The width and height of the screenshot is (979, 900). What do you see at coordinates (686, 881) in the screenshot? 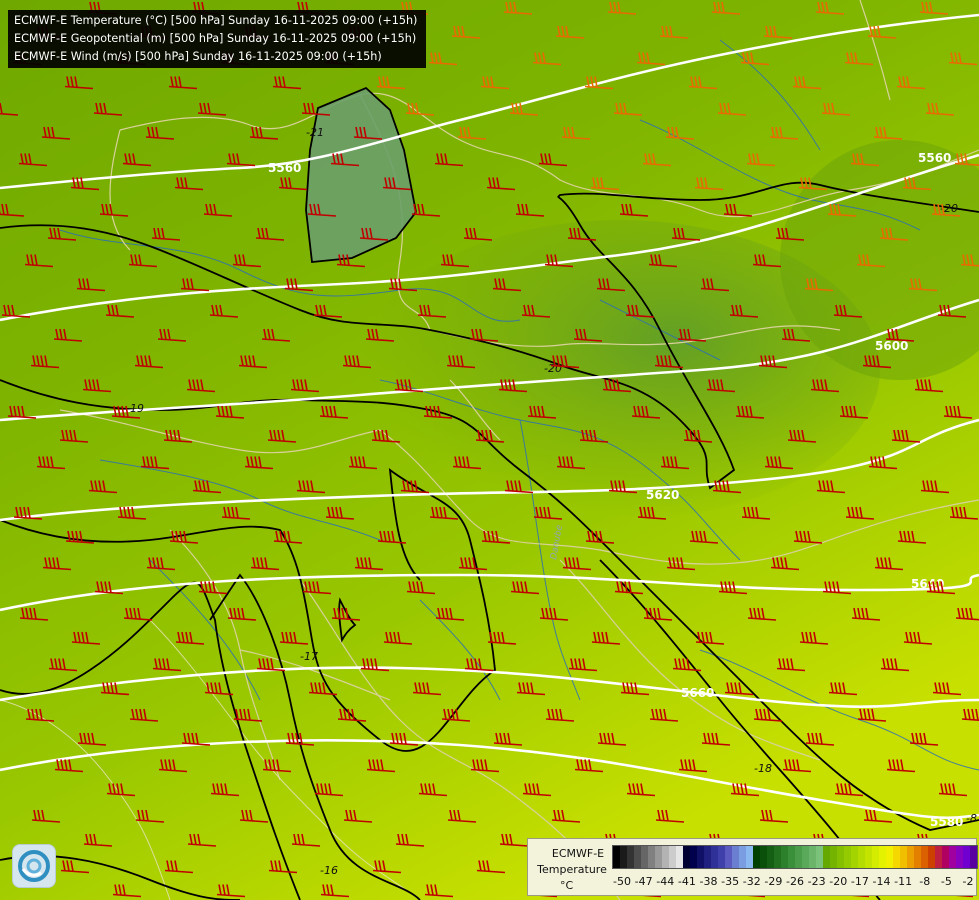
I see `legend-tick: -41` at bounding box center [686, 881].